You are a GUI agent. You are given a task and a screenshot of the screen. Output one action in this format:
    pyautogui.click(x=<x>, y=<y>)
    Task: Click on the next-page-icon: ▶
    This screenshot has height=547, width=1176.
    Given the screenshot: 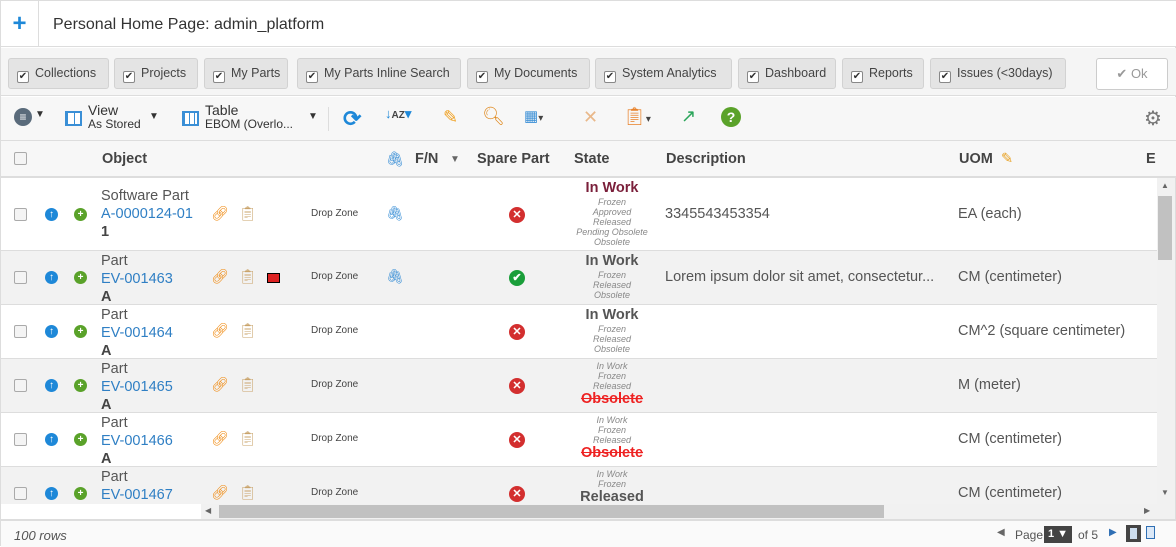 What is the action you would take?
    pyautogui.click(x=1113, y=532)
    